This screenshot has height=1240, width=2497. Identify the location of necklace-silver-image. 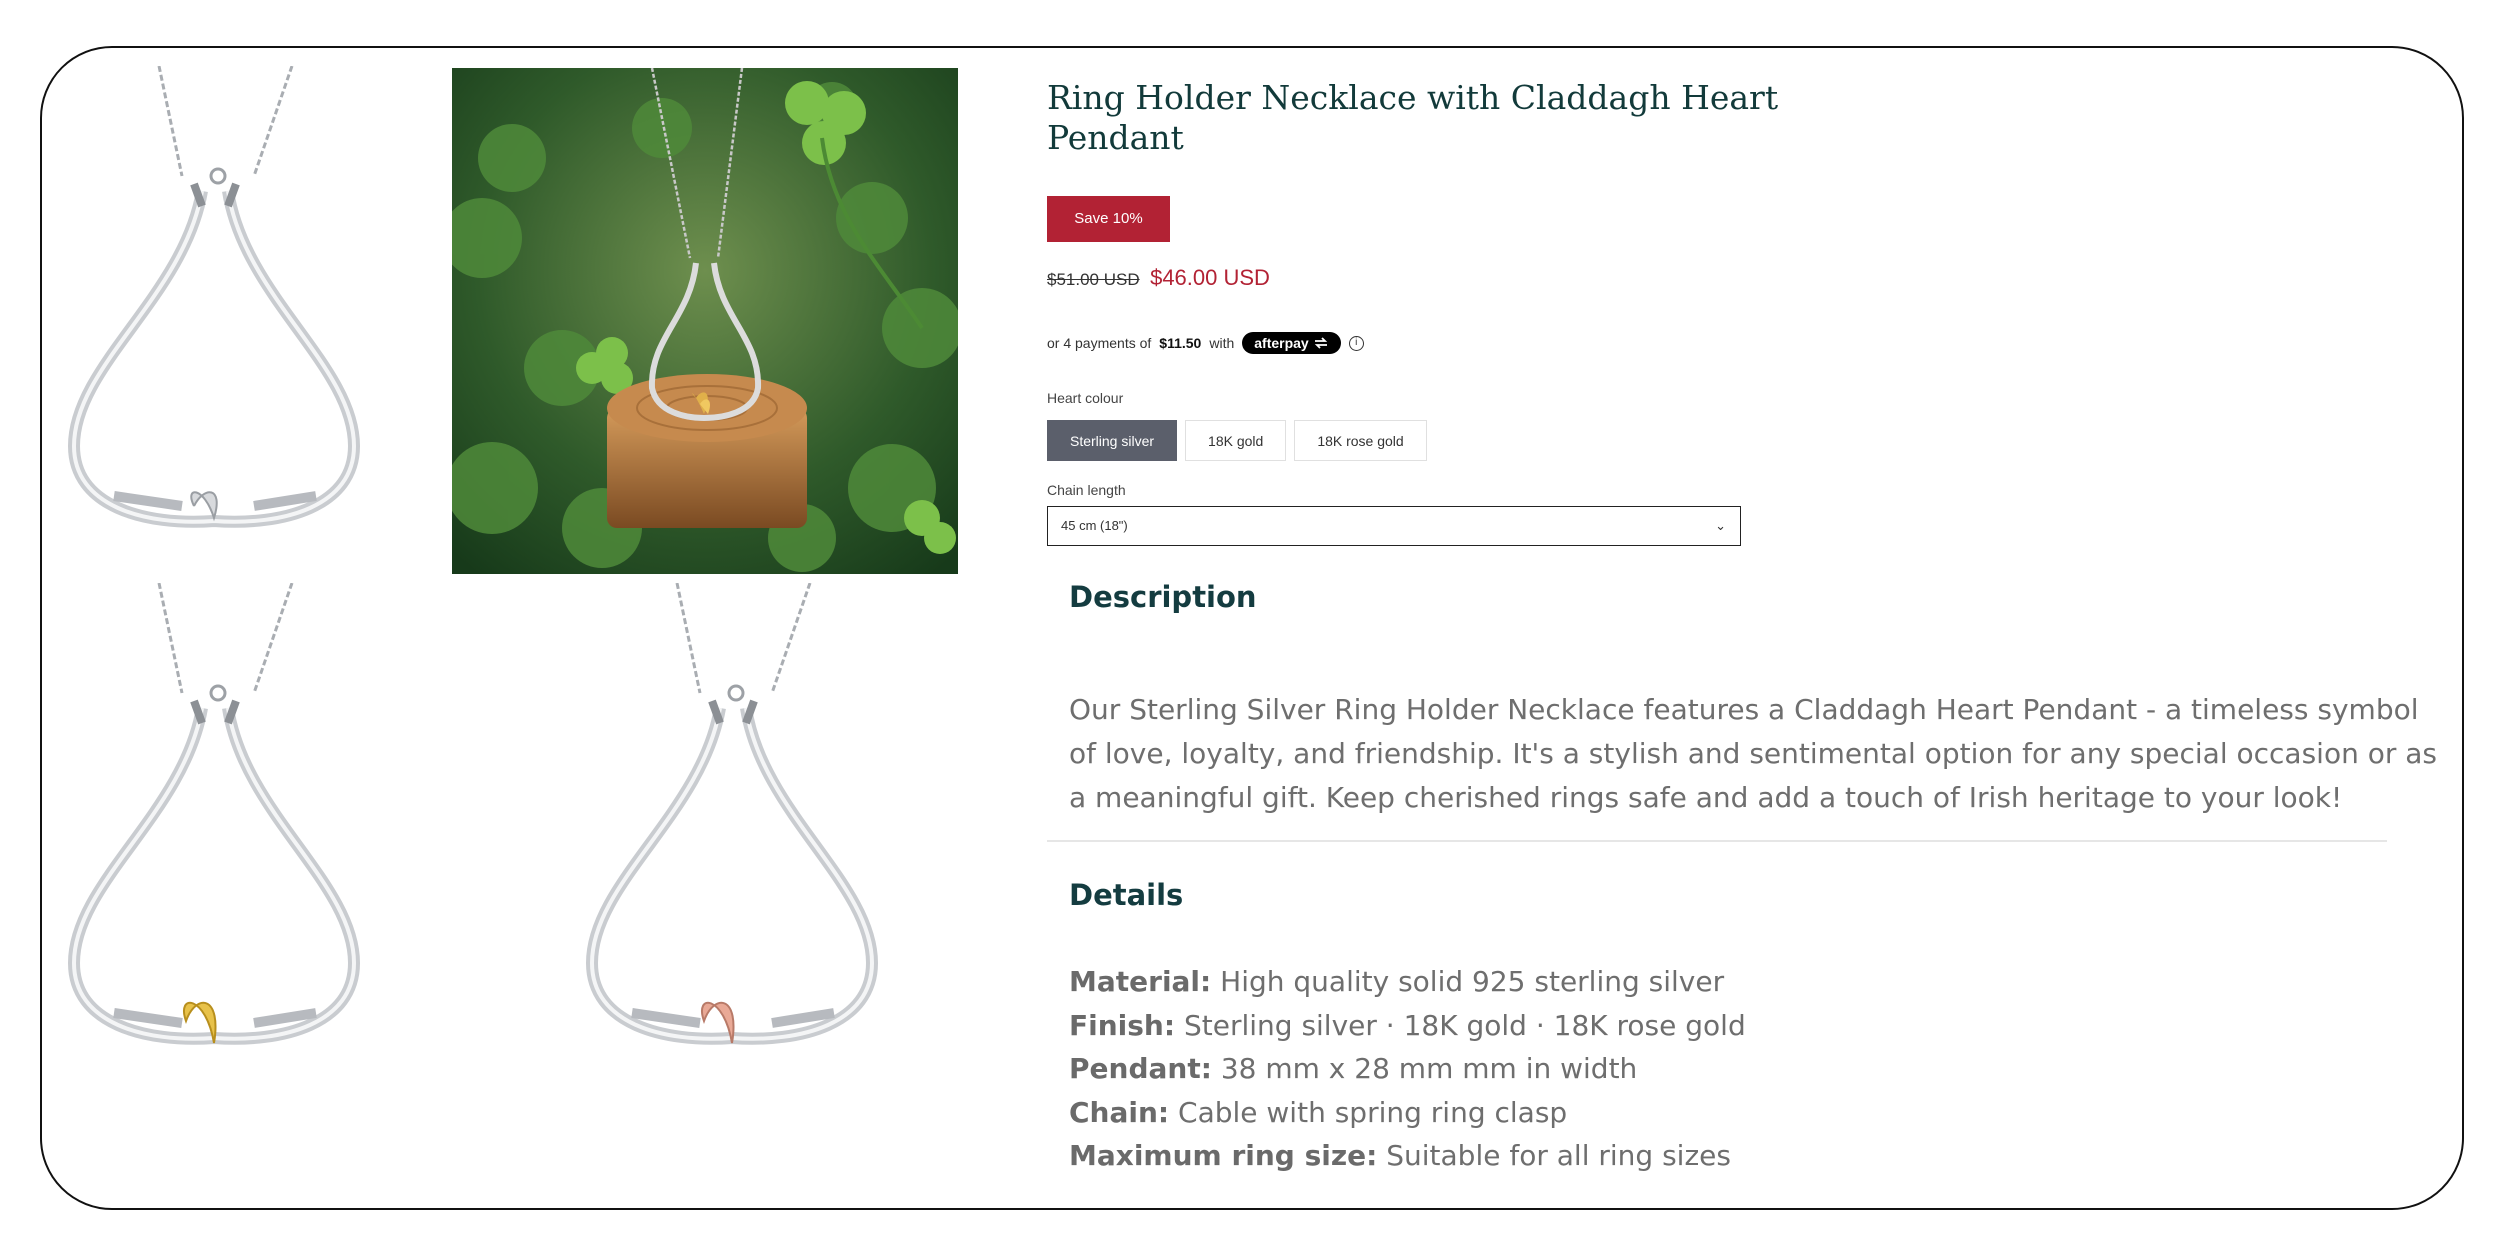
(214, 297).